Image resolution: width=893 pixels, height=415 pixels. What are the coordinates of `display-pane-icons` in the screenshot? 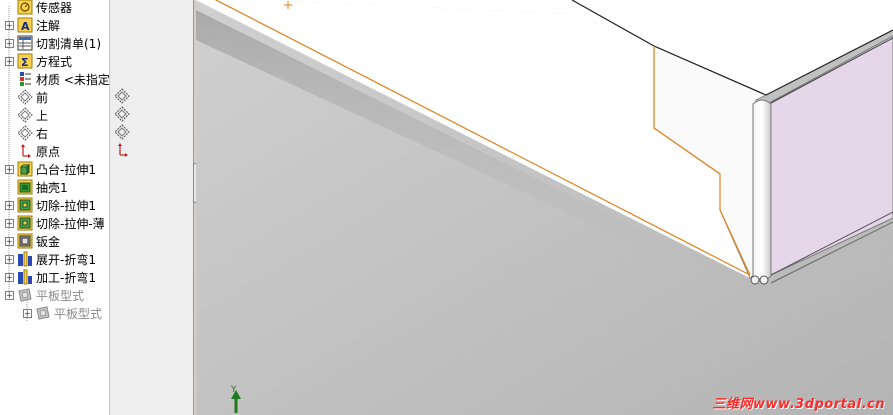 It's located at (120, 207).